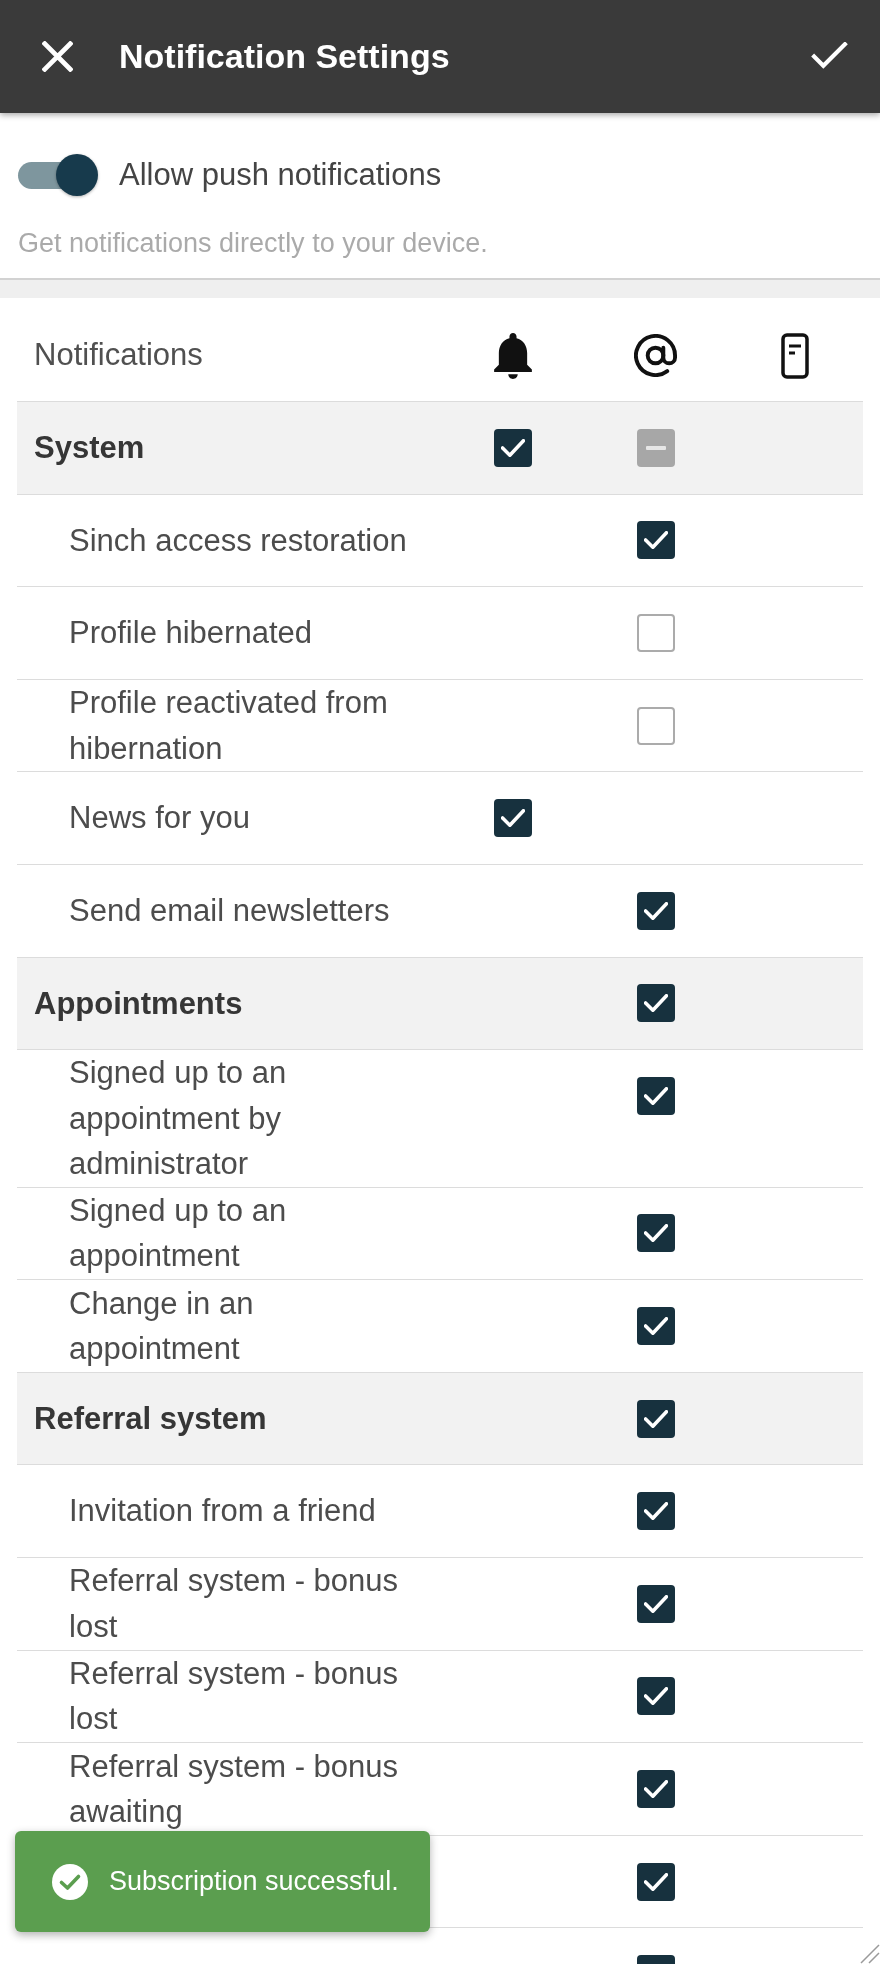  Describe the element at coordinates (118, 355) in the screenshot. I see `column-heading: Notifications` at that location.